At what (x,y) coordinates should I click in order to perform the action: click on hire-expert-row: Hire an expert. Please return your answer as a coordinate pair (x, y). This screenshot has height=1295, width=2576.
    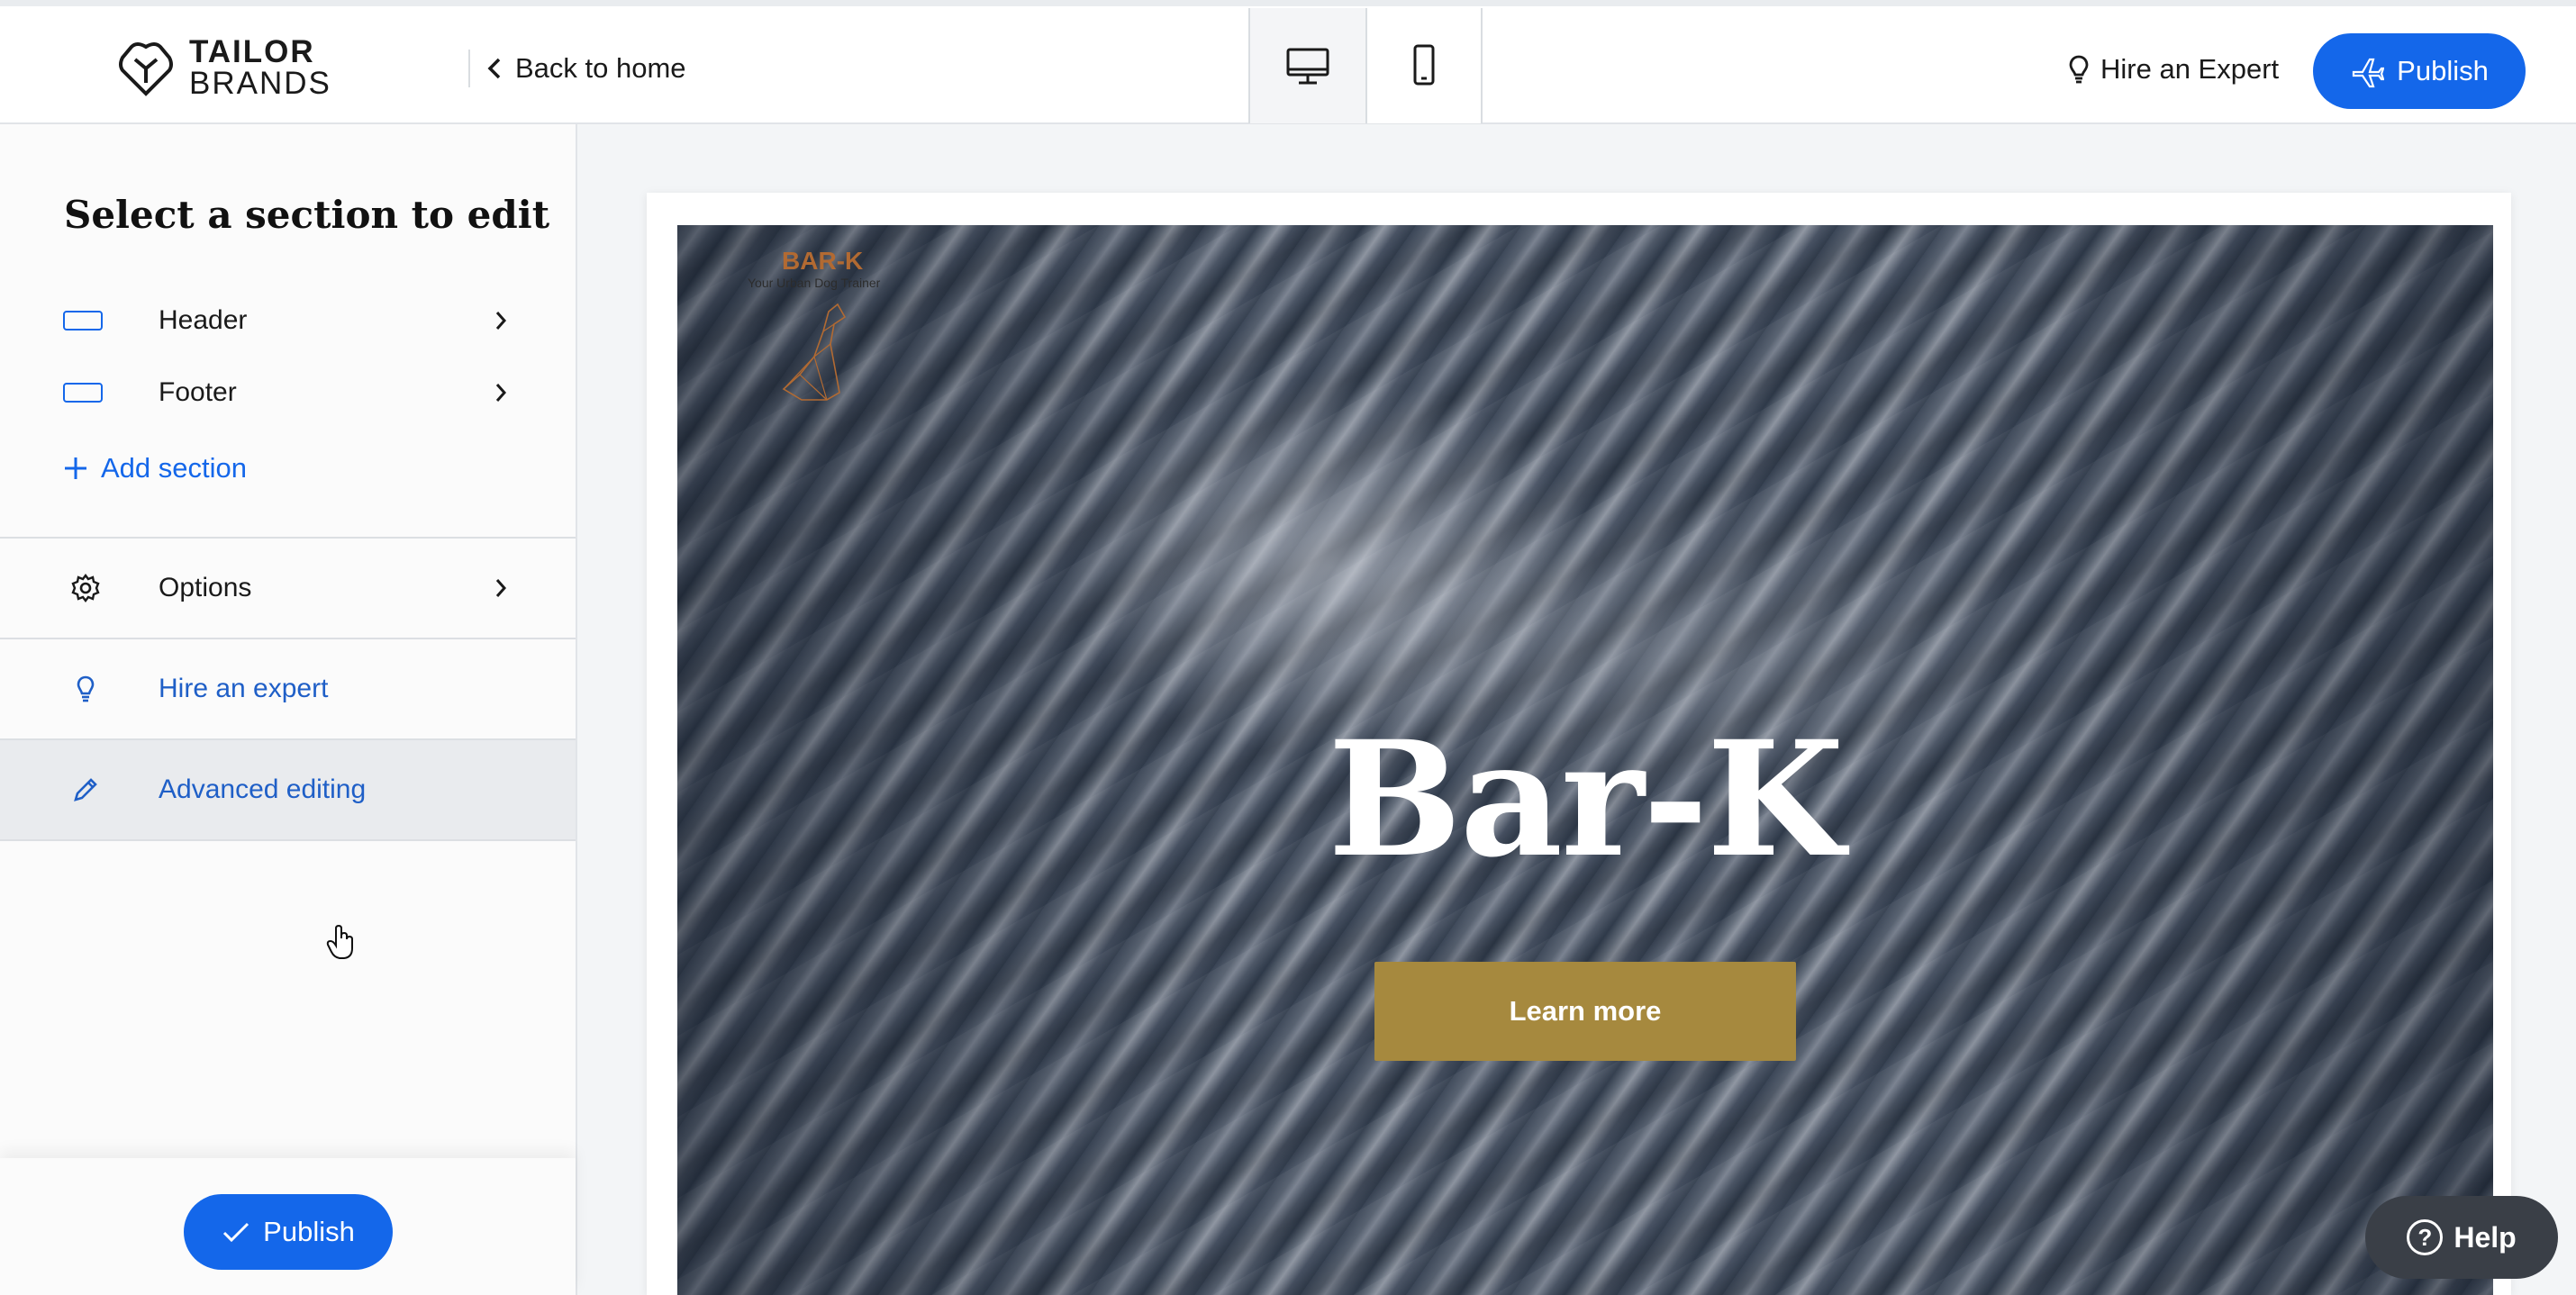
    Looking at the image, I should click on (288, 688).